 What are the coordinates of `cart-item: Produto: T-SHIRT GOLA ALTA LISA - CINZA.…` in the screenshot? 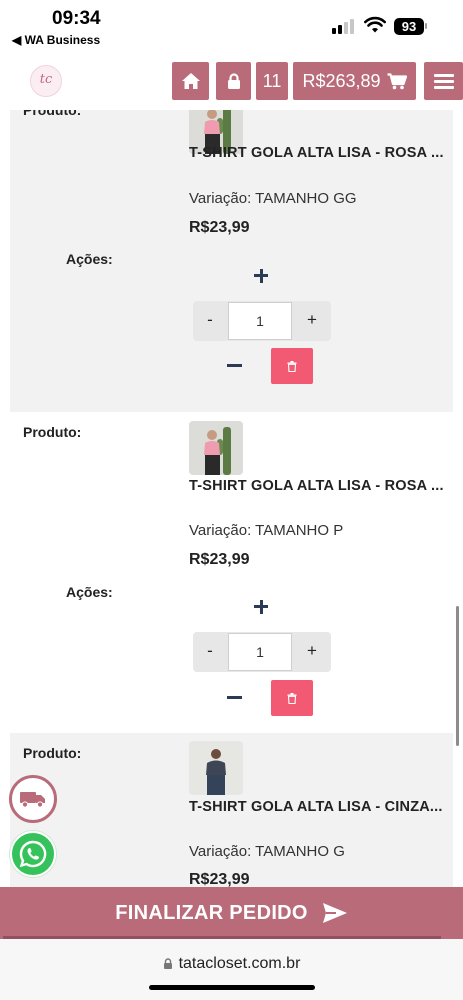 It's located at (231, 810).